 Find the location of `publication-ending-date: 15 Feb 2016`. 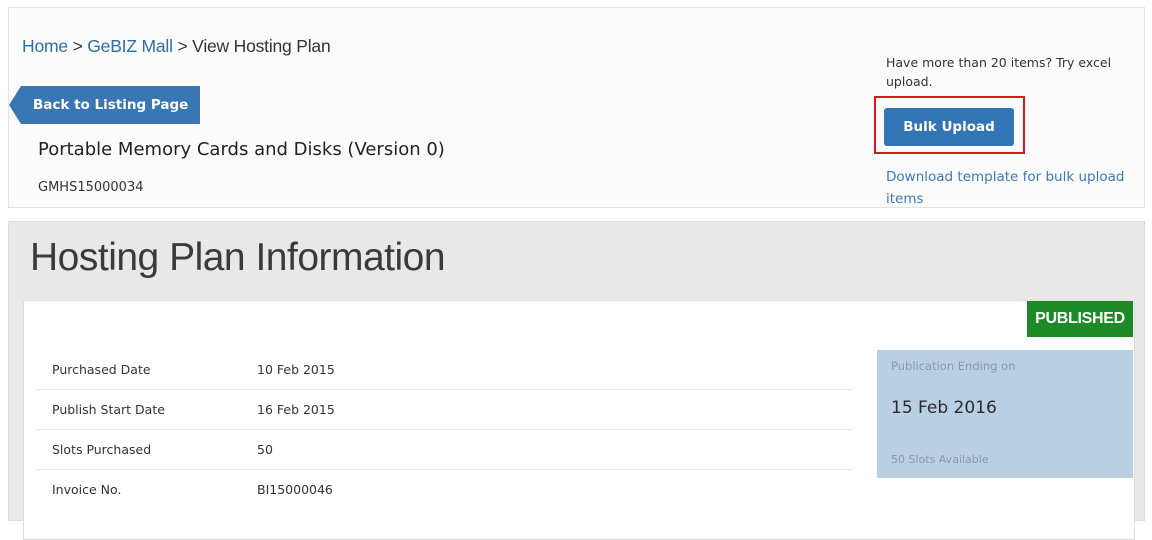

publication-ending-date: 15 Feb 2016 is located at coordinates (944, 408).